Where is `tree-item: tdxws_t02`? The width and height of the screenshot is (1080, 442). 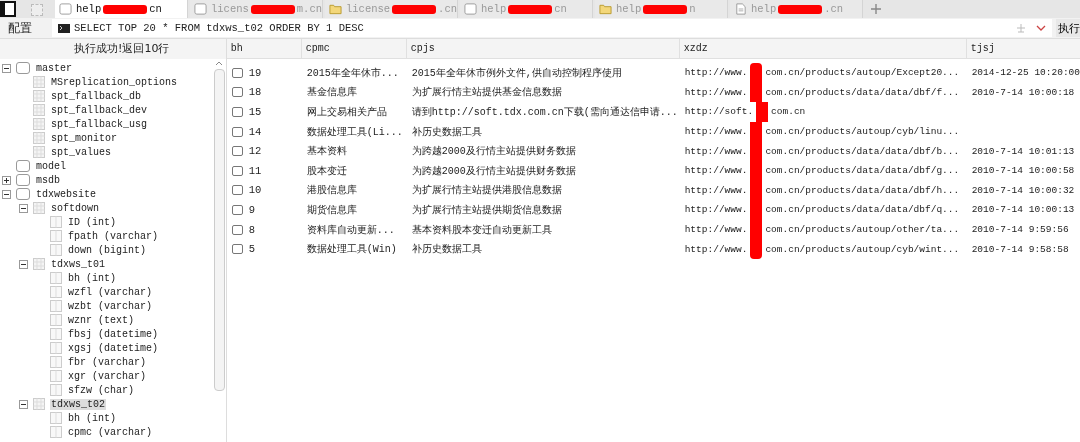 tree-item: tdxws_t02 is located at coordinates (78, 404).